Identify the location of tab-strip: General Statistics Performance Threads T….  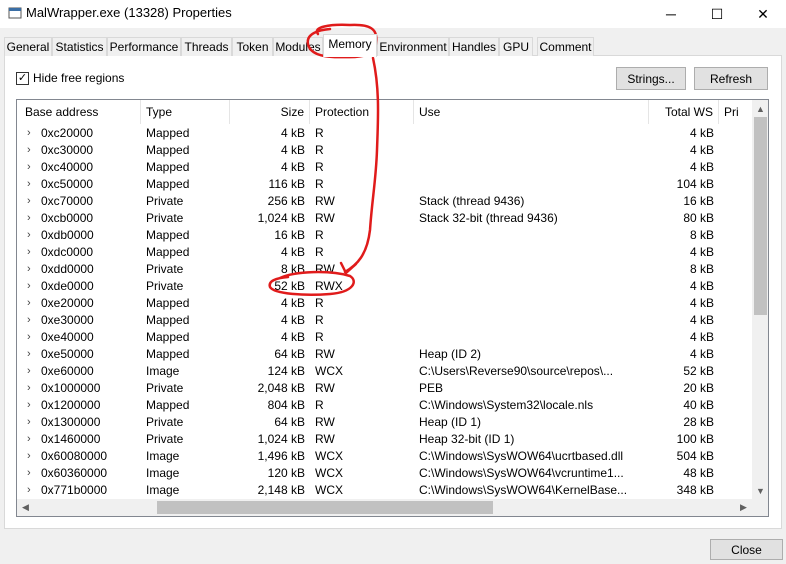
(394, 45).